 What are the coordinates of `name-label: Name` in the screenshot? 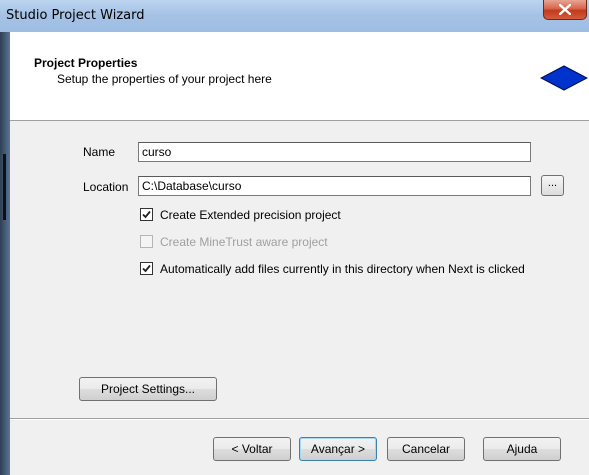 It's located at (99, 152).